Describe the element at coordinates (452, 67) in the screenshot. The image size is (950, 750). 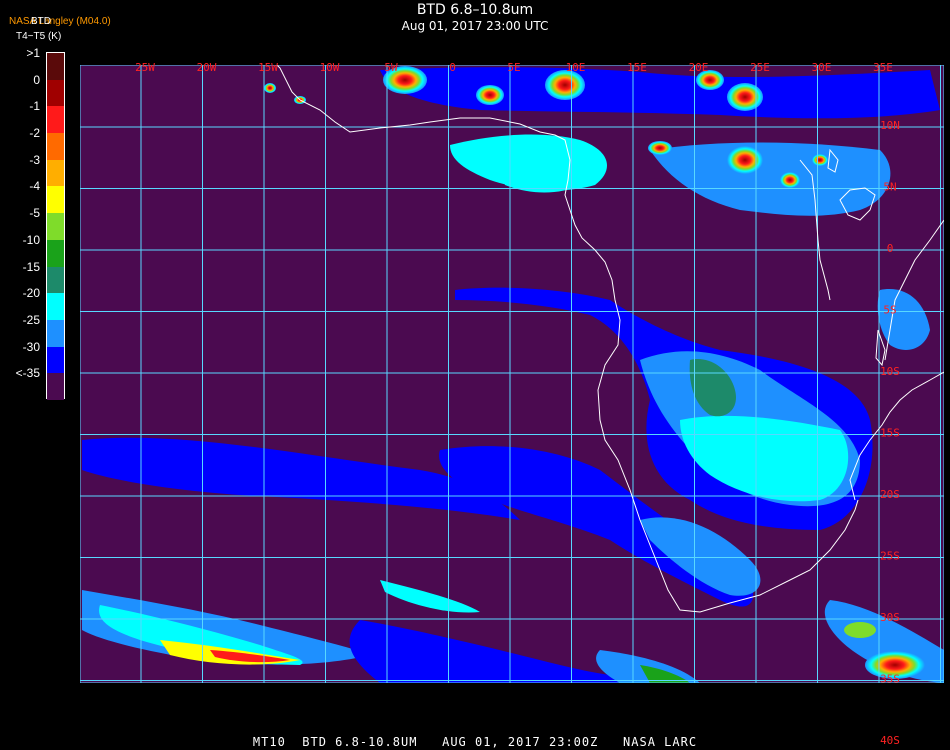
I see `longitude-label: 0` at that location.